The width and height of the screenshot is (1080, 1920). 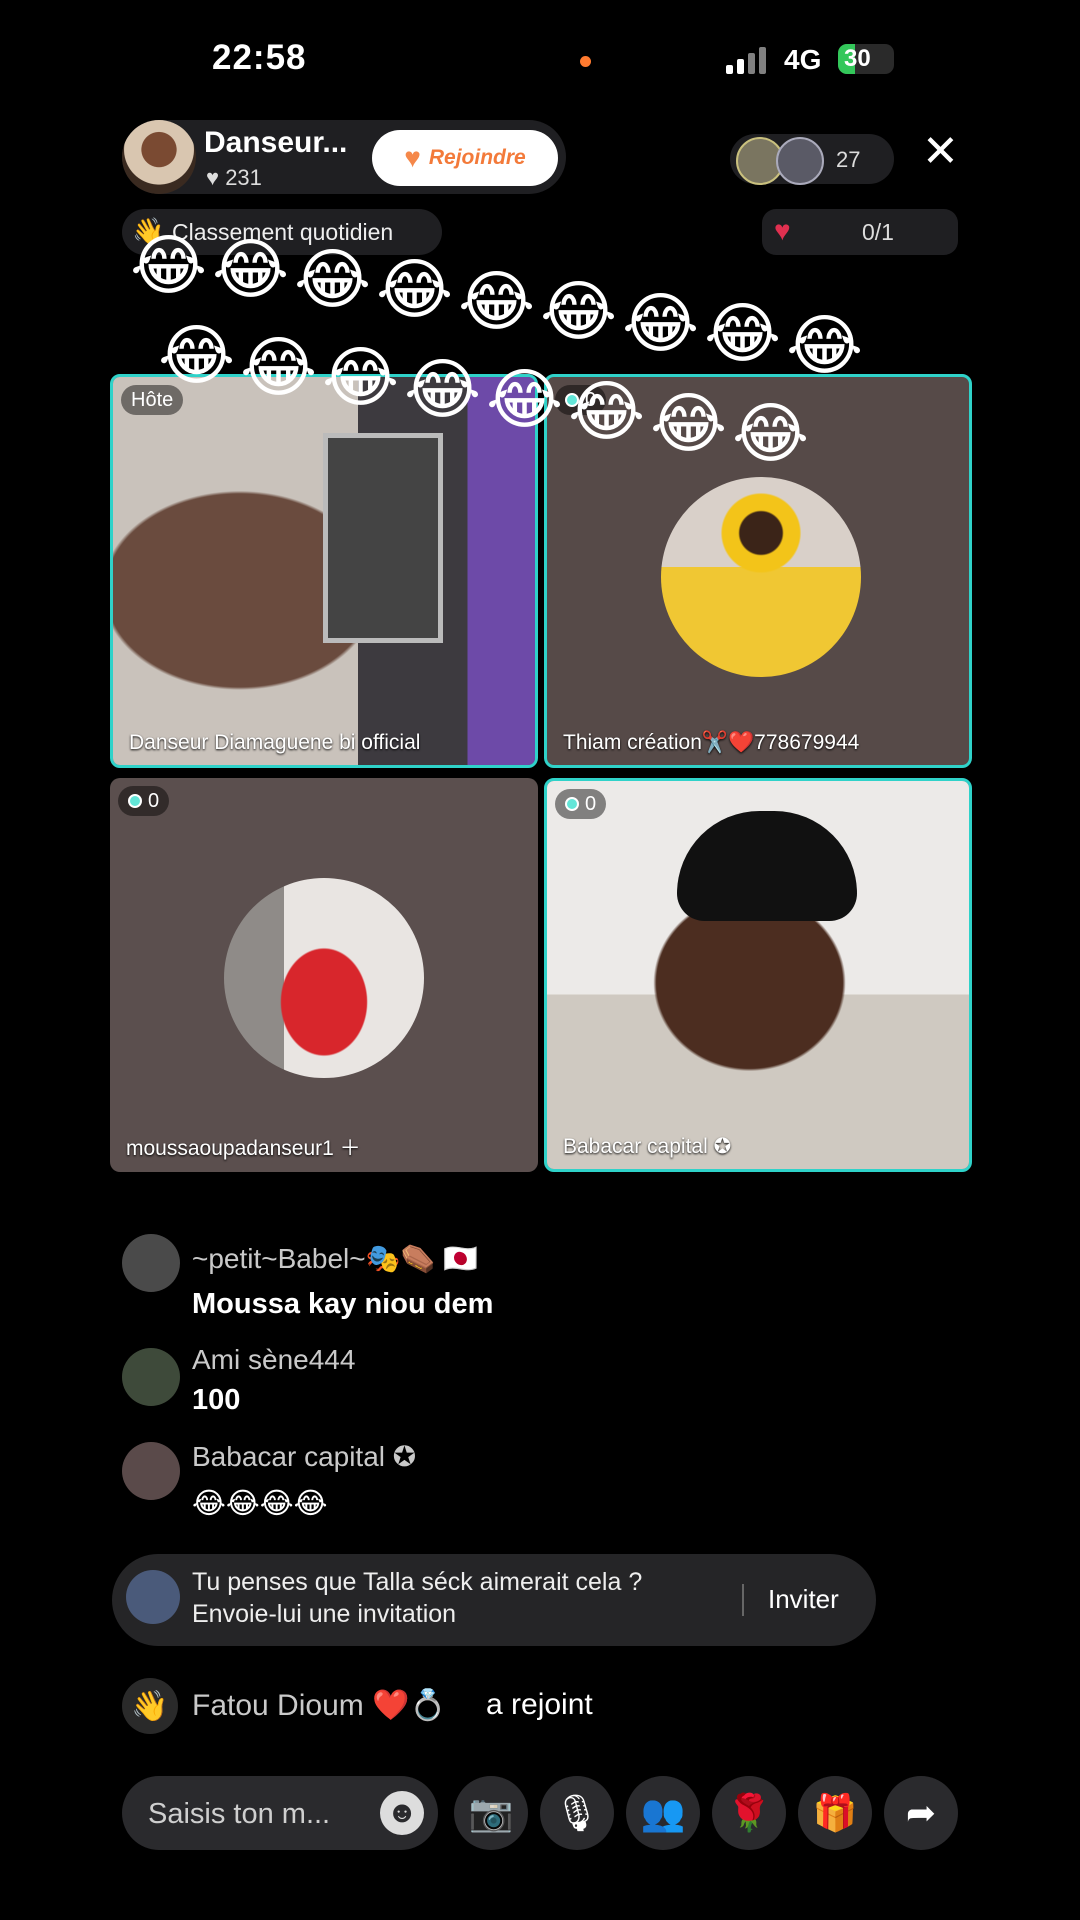 I want to click on join-button: ♥ Rejoindre, so click(x=465, y=158).